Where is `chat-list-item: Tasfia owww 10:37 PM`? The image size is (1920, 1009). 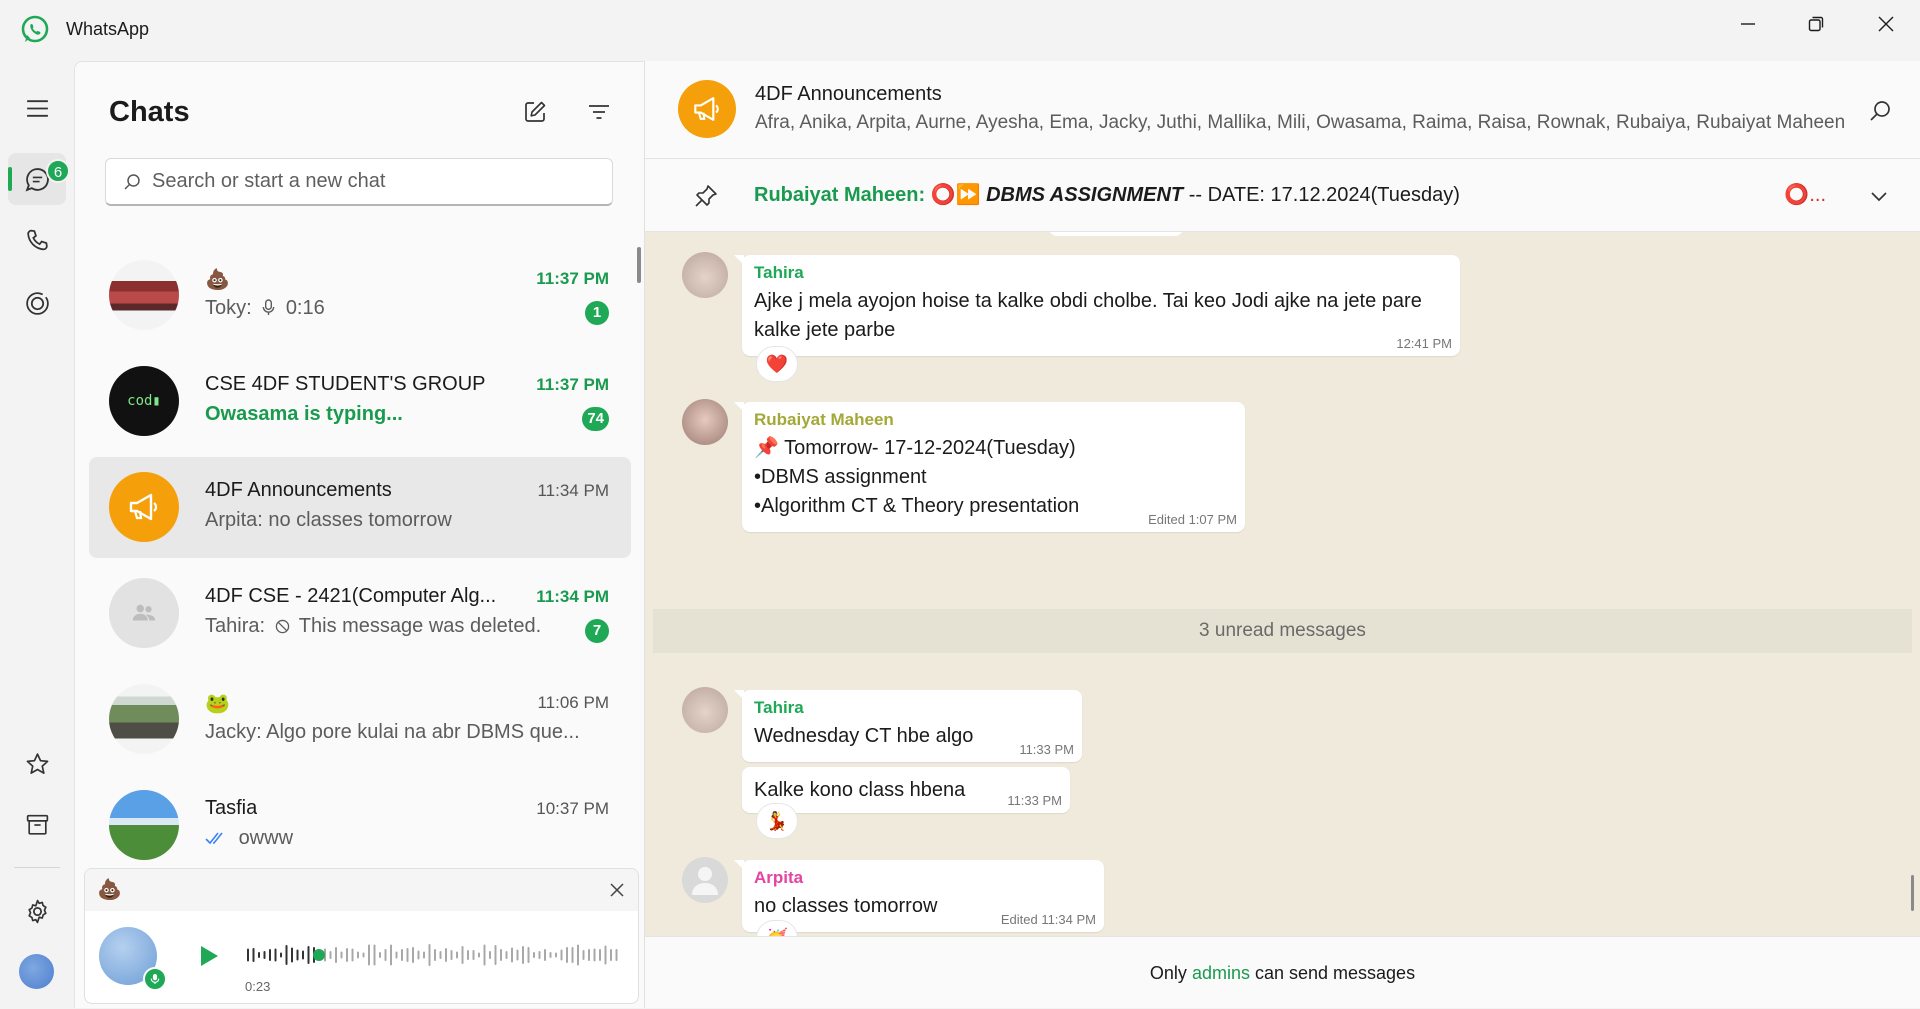 chat-list-item: Tasfia owww 10:37 PM is located at coordinates (360, 825).